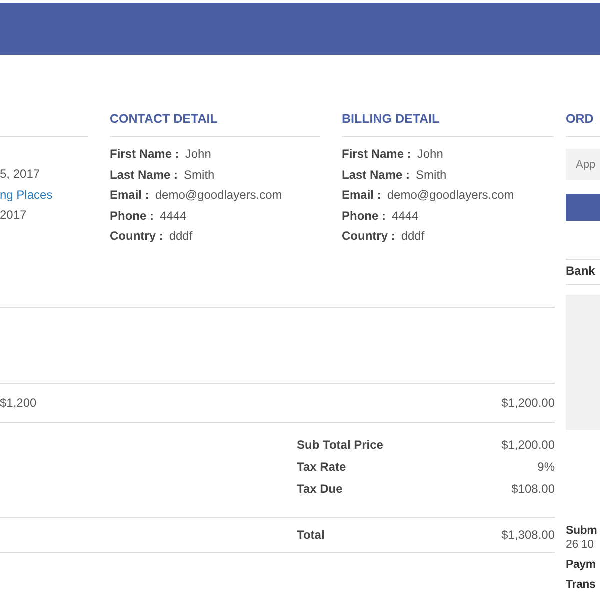 The width and height of the screenshot is (600, 600). What do you see at coordinates (18, 403) in the screenshot?
I see `item-price: $1,200` at bounding box center [18, 403].